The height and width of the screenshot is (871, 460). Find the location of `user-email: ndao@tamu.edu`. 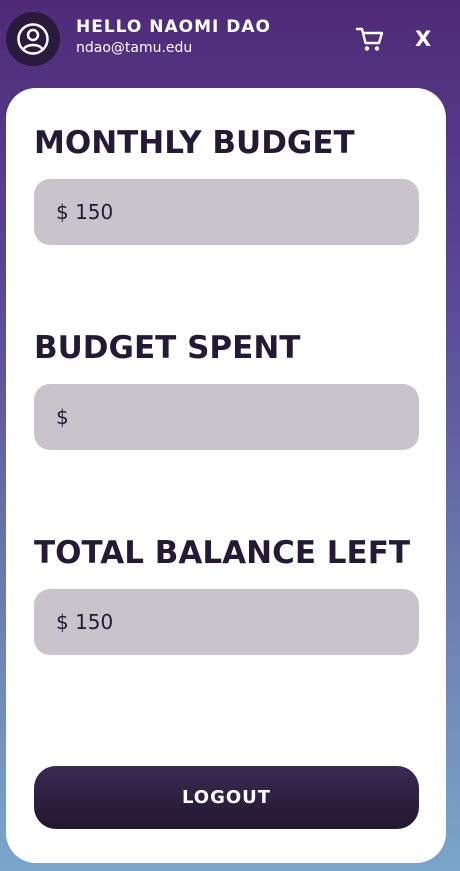

user-email: ndao@tamu.edu is located at coordinates (134, 48).